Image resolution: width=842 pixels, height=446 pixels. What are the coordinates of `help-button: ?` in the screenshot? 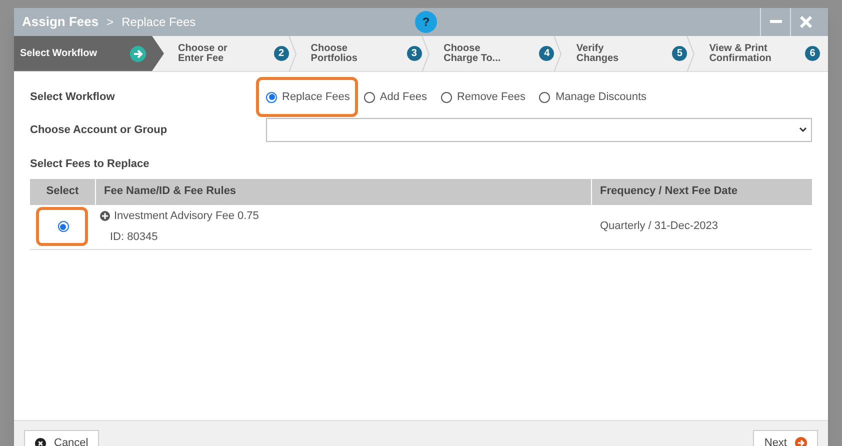 It's located at (426, 22).